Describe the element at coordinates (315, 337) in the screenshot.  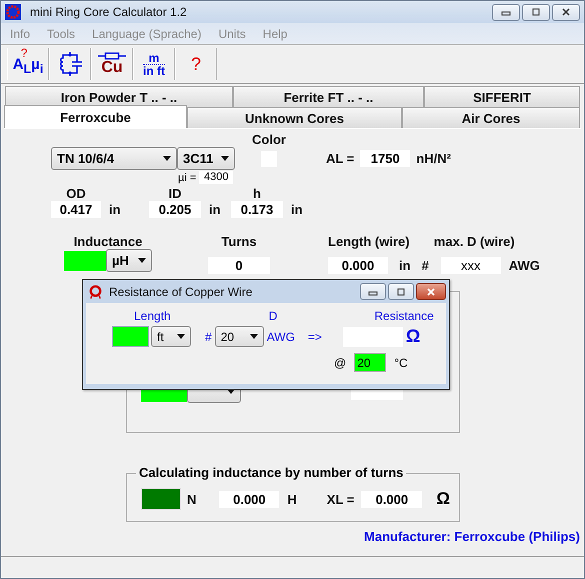
I see `arrow-label: =>` at that location.